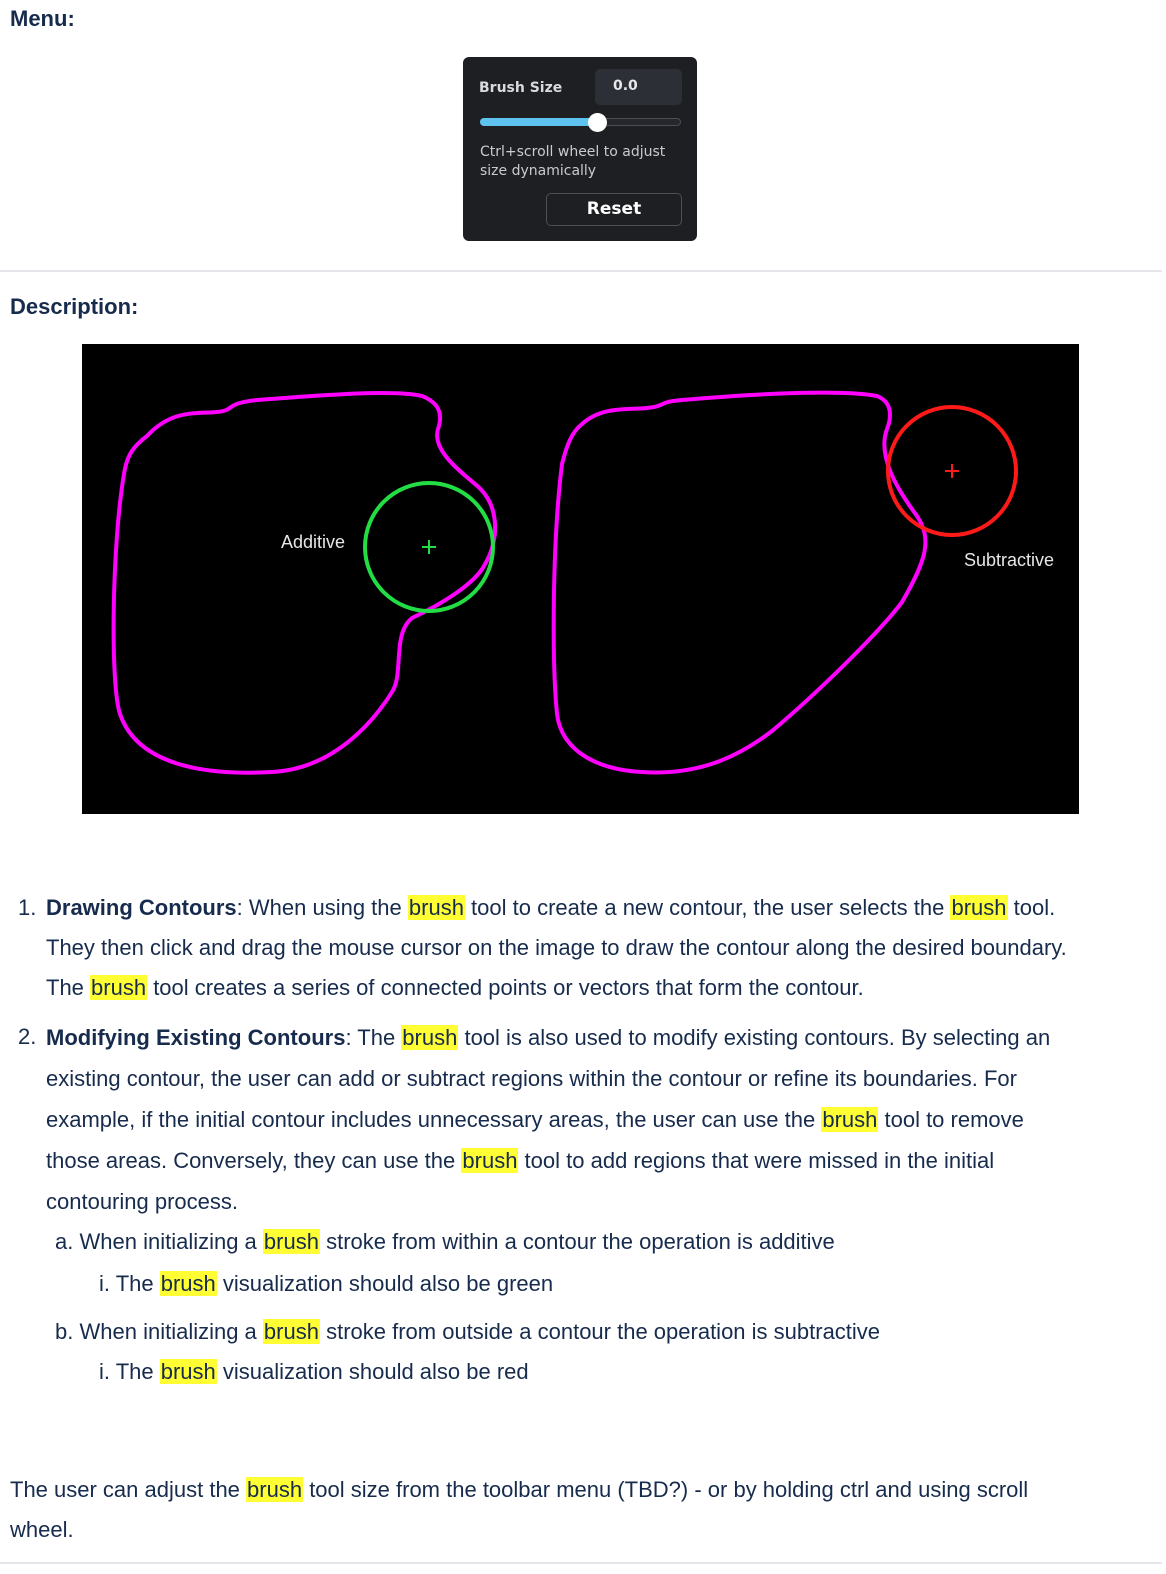 Image resolution: width=1166 pixels, height=1574 pixels. Describe the element at coordinates (1009, 560) in the screenshot. I see `subtractive-label: Subtractive` at that location.